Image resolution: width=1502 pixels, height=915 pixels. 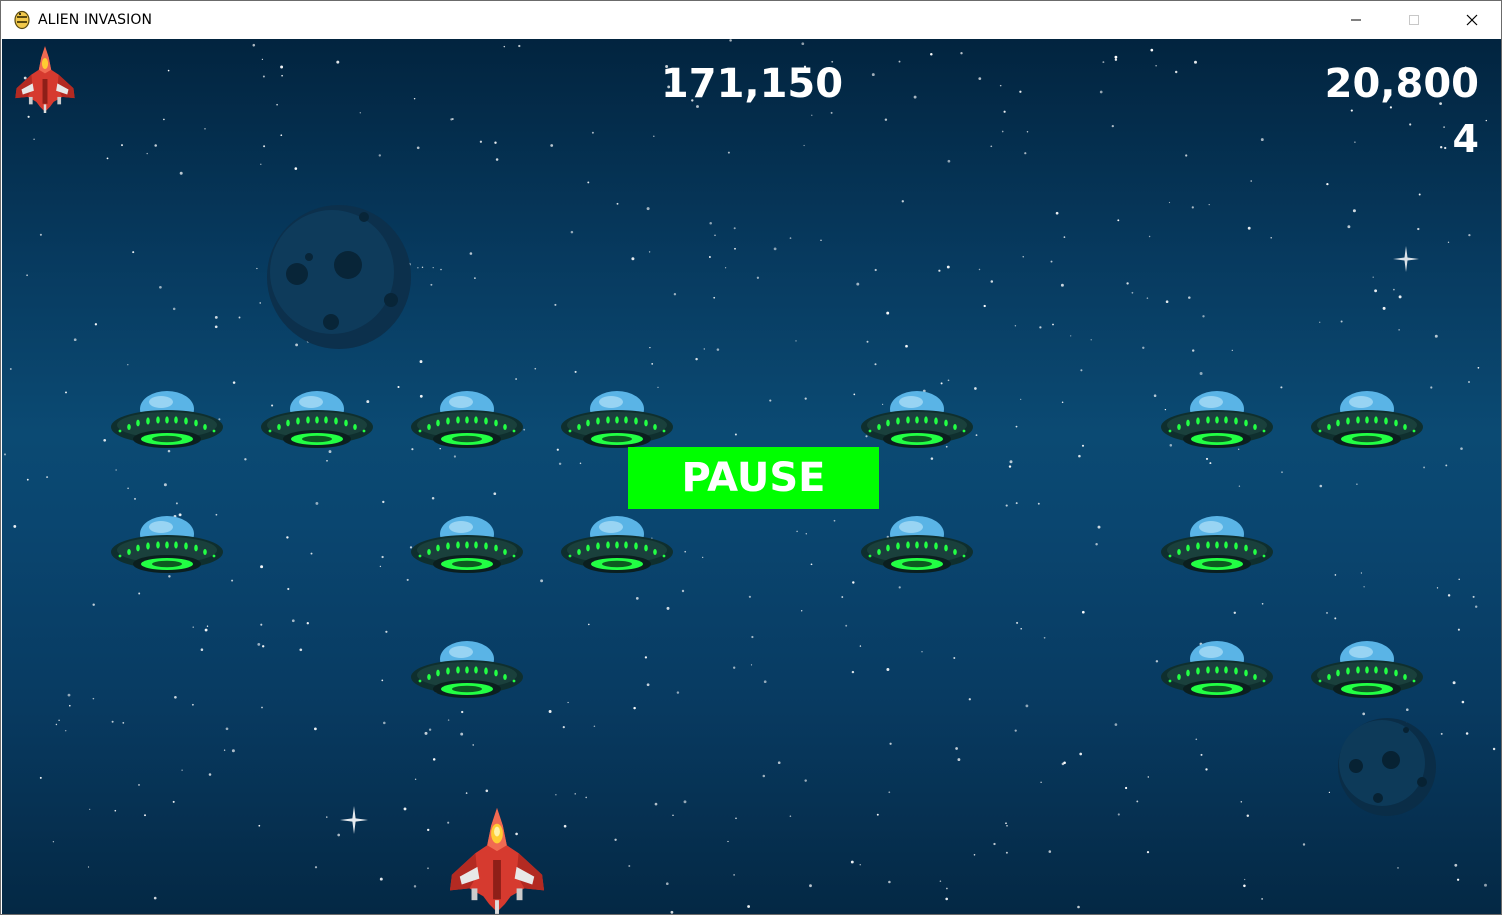 I want to click on high-score-display: 20,800, so click(x=1401, y=84).